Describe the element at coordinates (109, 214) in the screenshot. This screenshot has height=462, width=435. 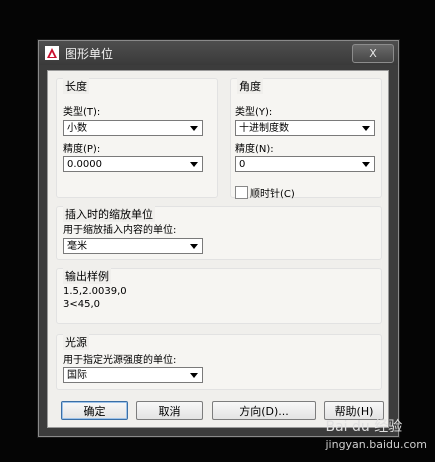
I see `insertion-scale-title: 插入时的缩放单位` at that location.